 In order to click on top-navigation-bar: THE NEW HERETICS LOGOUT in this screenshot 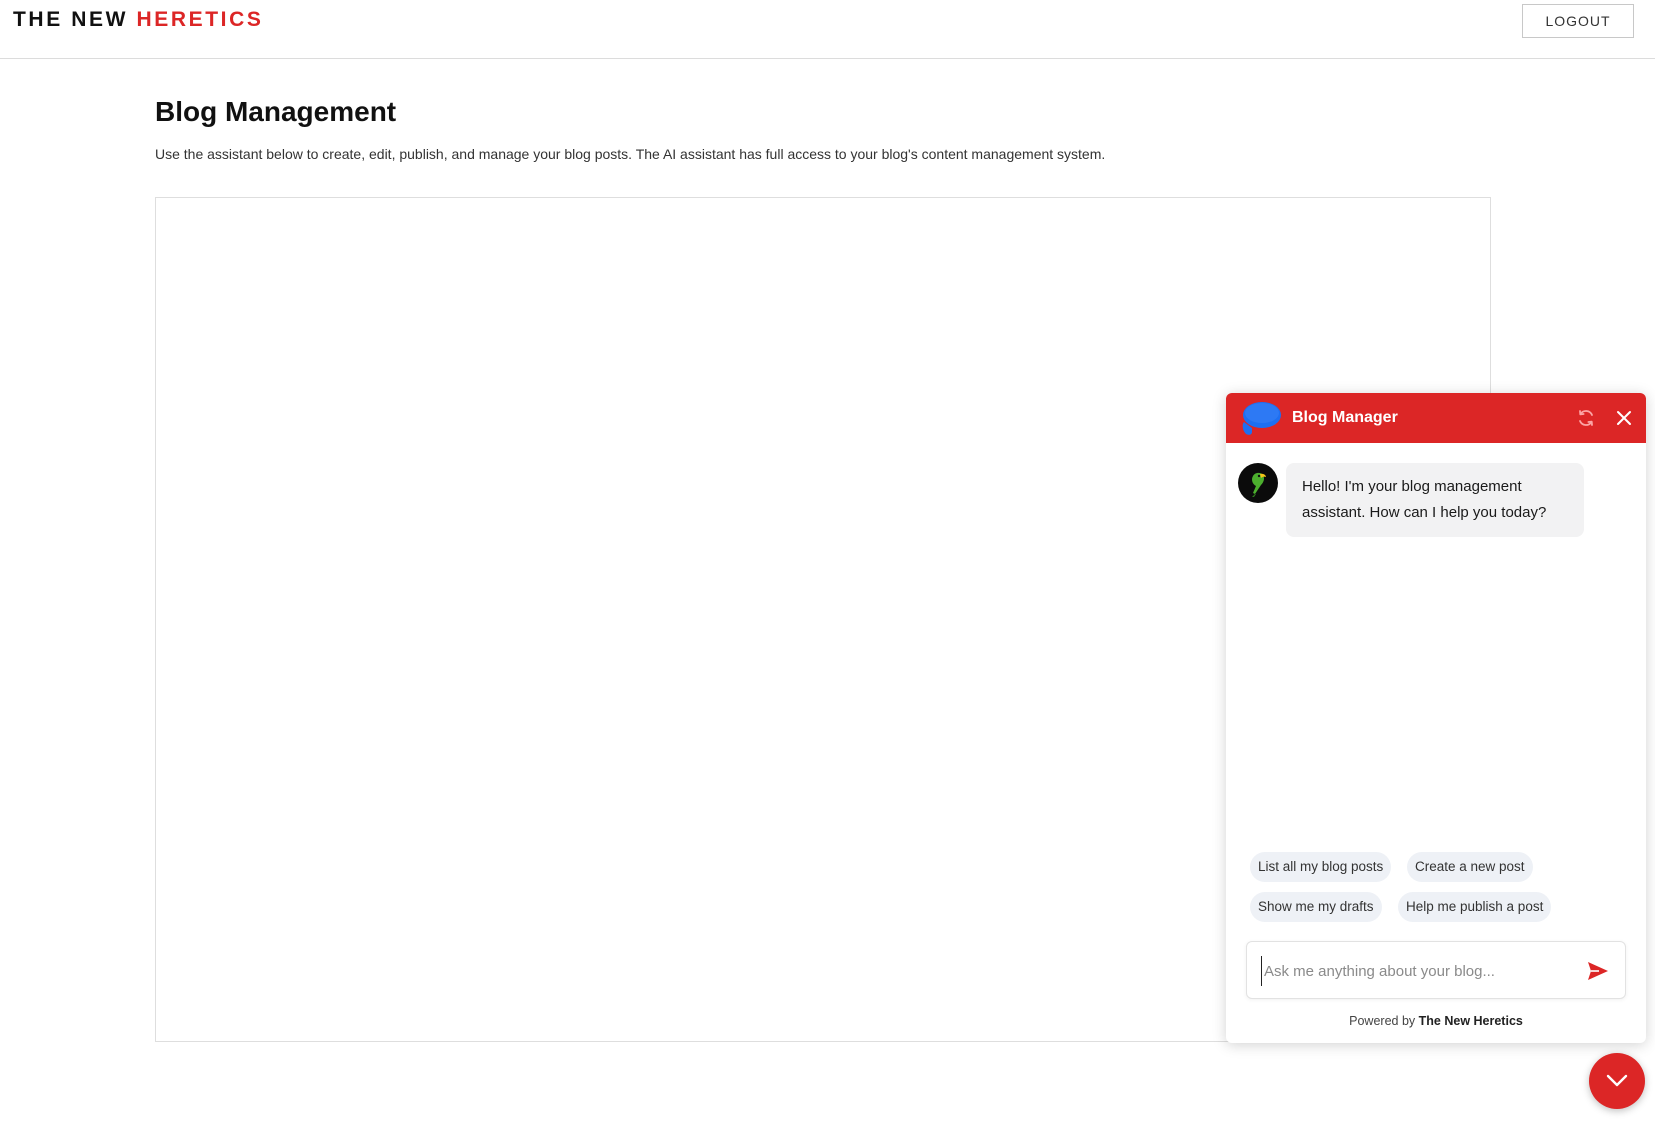, I will do `click(827, 29)`.